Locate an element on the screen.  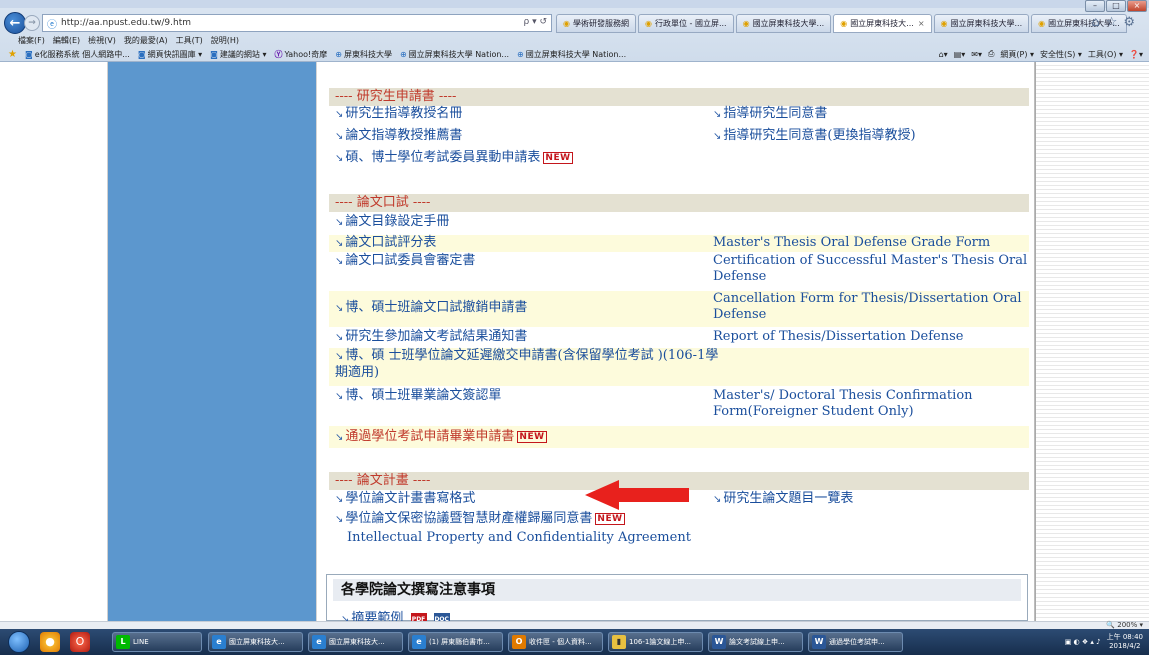
list-item-highlighted: ↘ 通過學位考試申請畢業申請書 NEW is located at coordinates (679, 437).